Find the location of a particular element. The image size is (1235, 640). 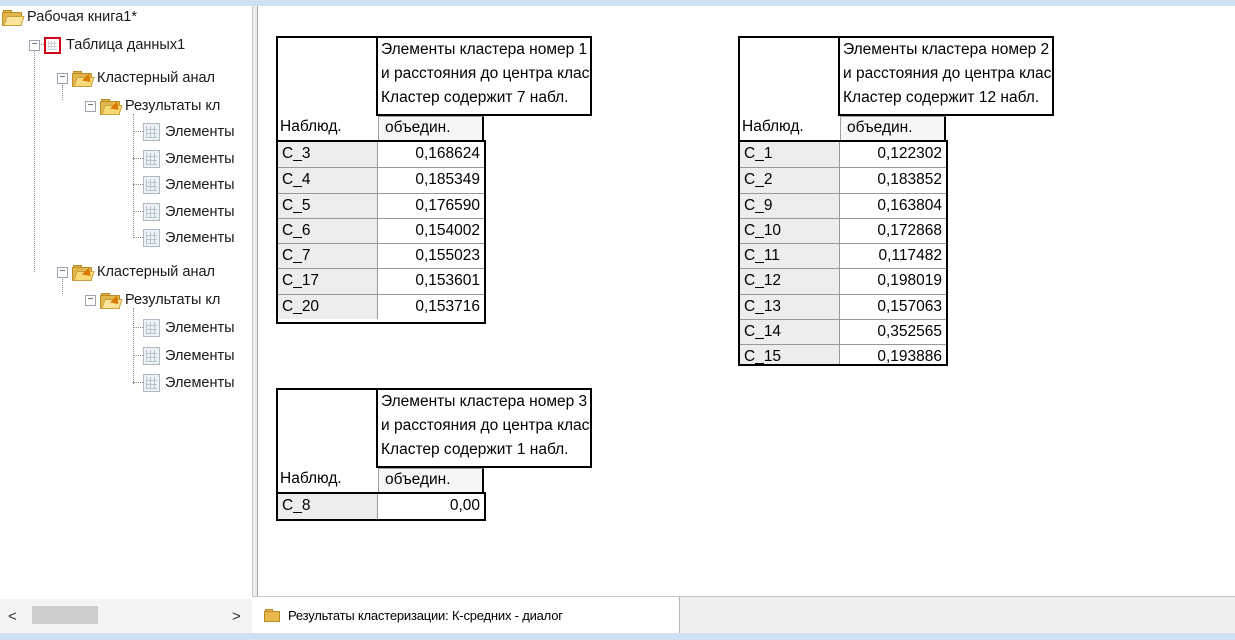

value-column-header: объедин. is located at coordinates (431, 128).